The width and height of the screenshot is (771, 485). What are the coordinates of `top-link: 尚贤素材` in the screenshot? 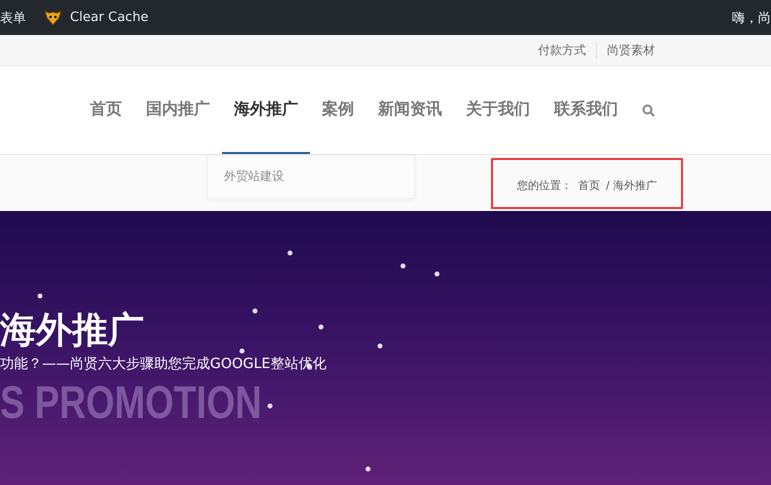 It's located at (630, 50).